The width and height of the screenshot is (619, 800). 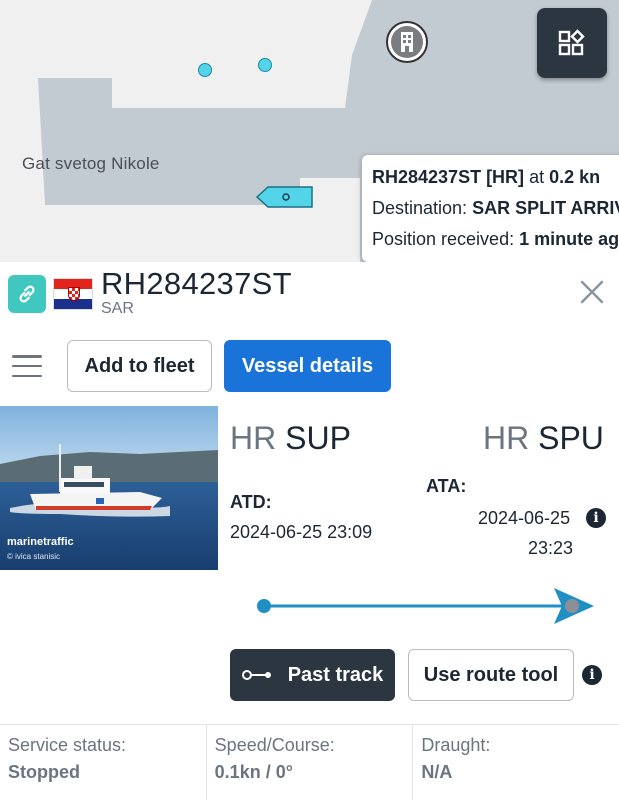 What do you see at coordinates (318, 438) in the screenshot?
I see `departure-port-code: SUP` at bounding box center [318, 438].